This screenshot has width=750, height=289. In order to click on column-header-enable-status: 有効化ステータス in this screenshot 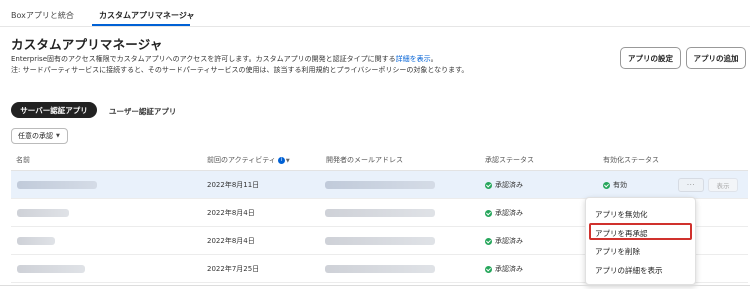, I will do `click(631, 160)`.